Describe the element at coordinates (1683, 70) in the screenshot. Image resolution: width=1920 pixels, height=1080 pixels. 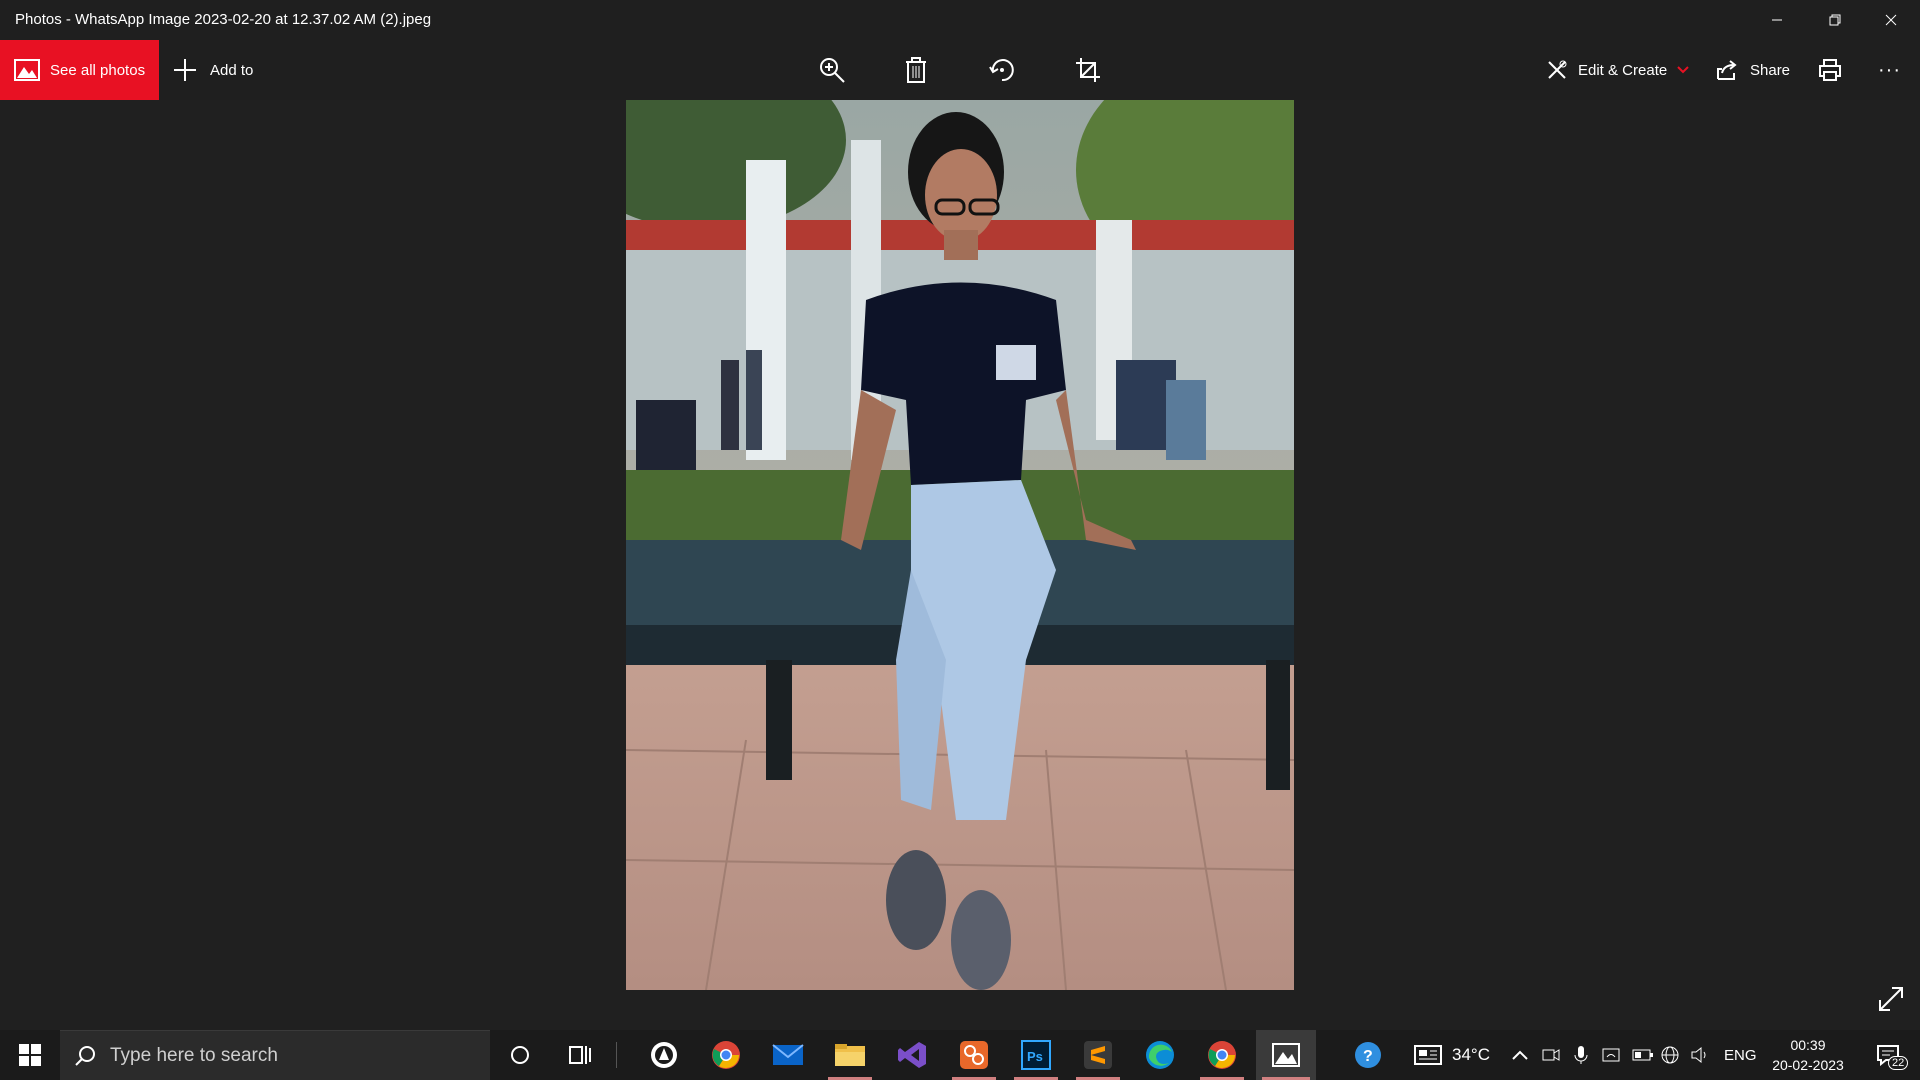
I see `chevron-down-icon` at that location.